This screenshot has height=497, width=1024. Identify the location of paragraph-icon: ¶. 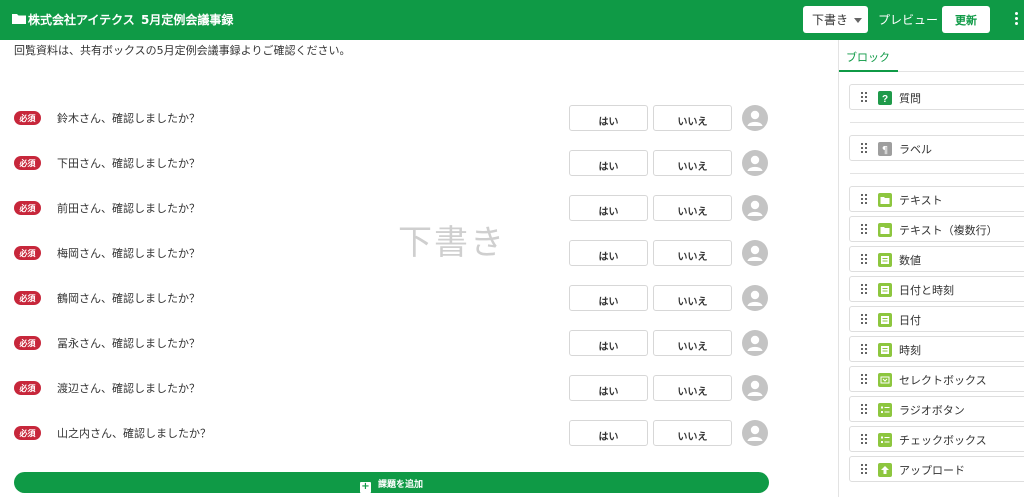
(885, 148).